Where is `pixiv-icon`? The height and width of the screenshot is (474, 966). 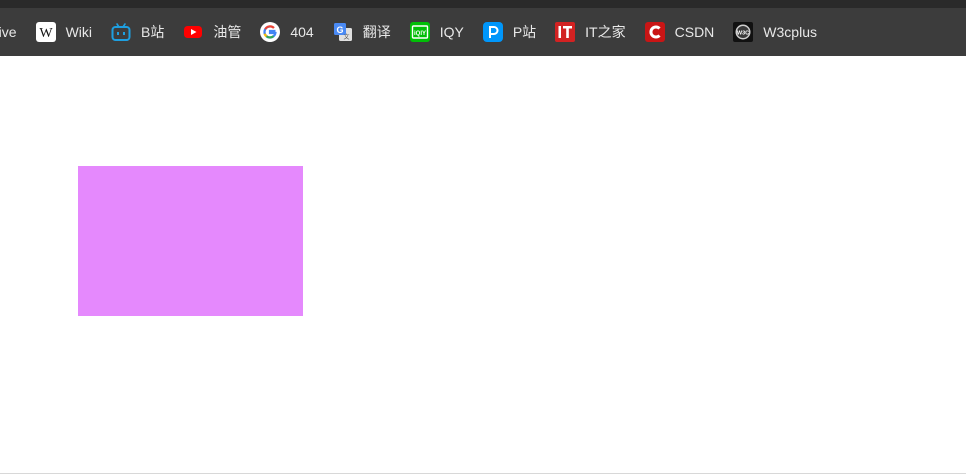
pixiv-icon is located at coordinates (492, 32).